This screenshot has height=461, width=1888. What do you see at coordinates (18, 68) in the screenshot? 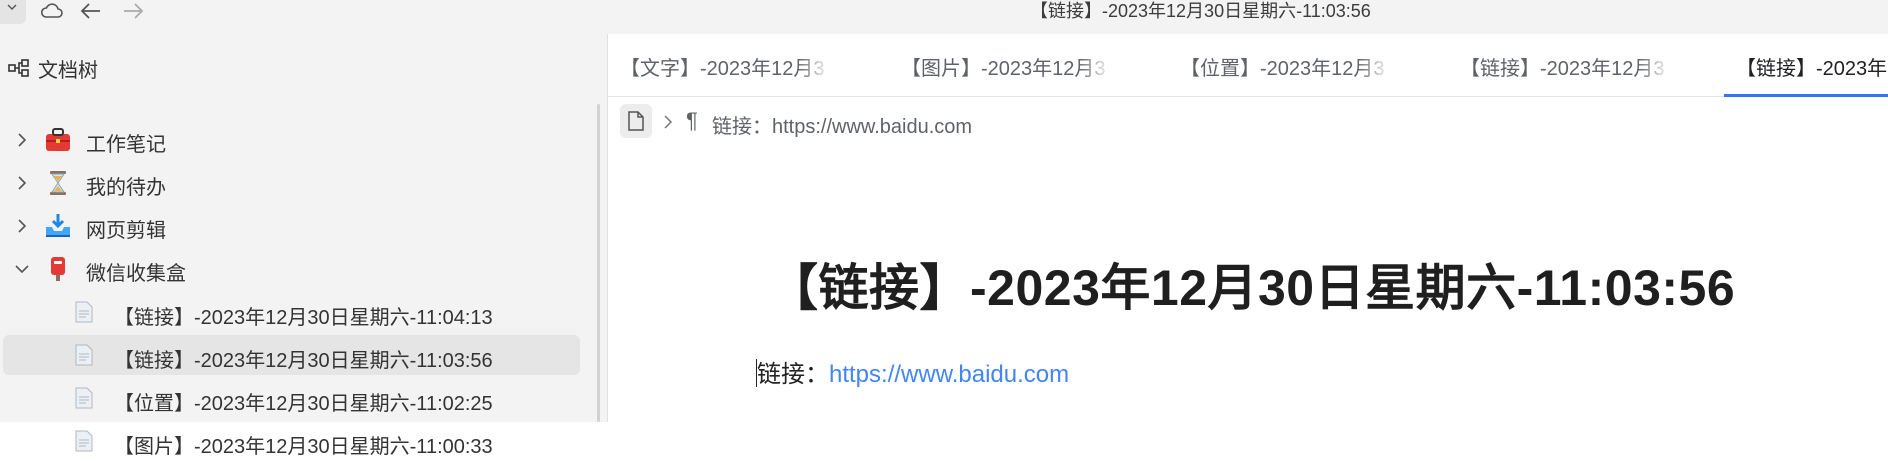
I see `tree-icon` at bounding box center [18, 68].